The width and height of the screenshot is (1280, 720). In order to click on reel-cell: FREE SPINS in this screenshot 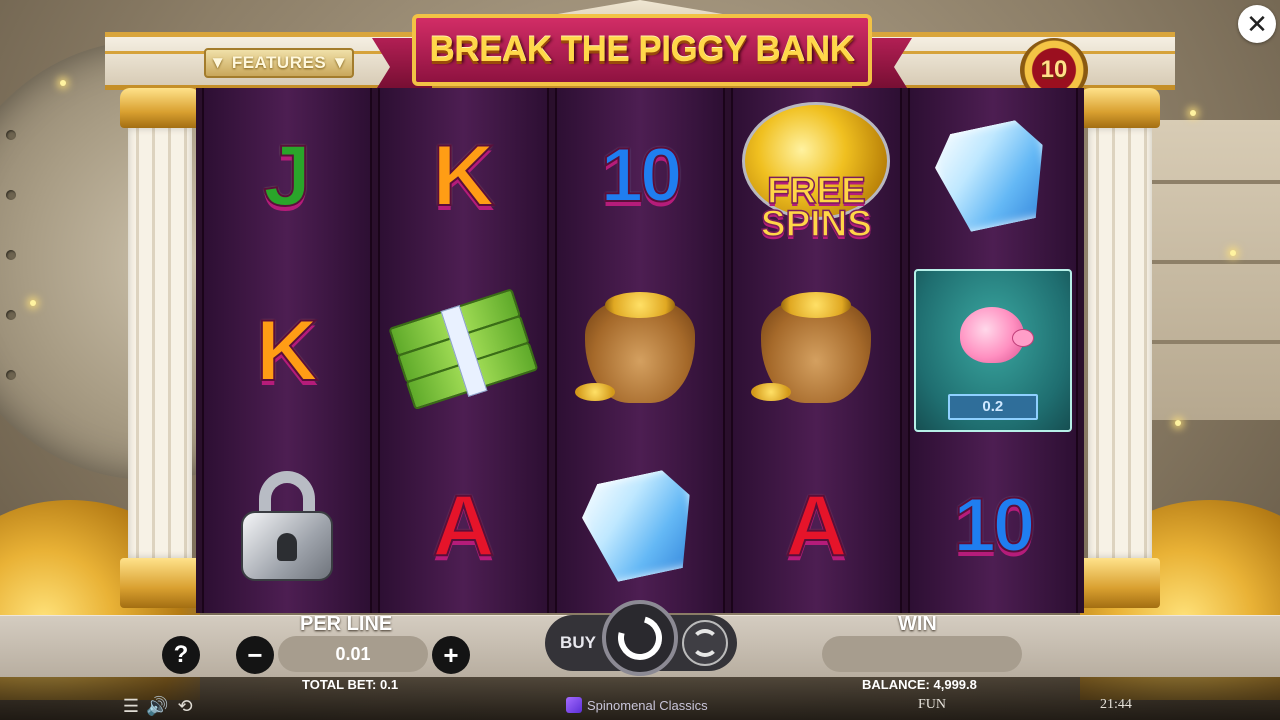, I will do `click(816, 175)`.